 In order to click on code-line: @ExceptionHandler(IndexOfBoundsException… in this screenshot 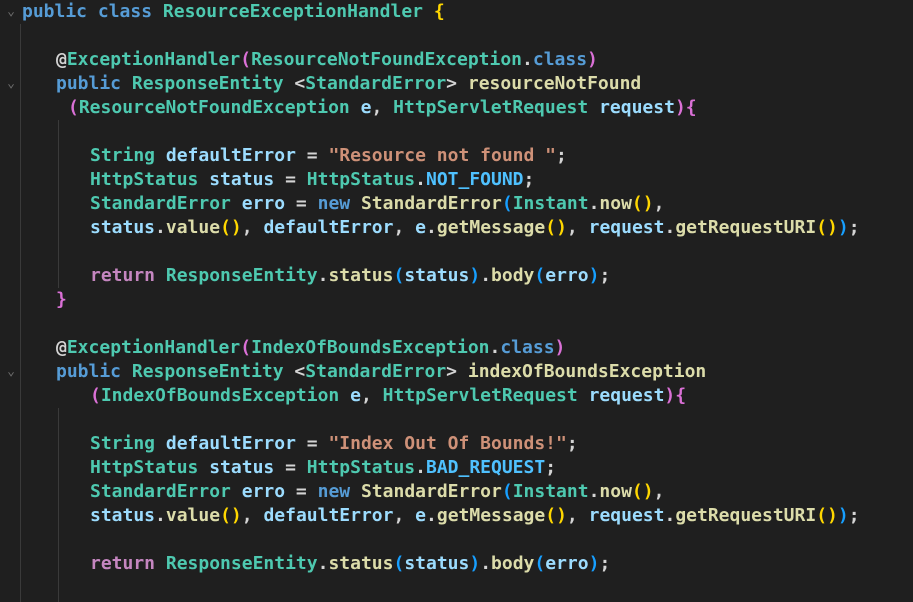, I will do `click(456, 348)`.